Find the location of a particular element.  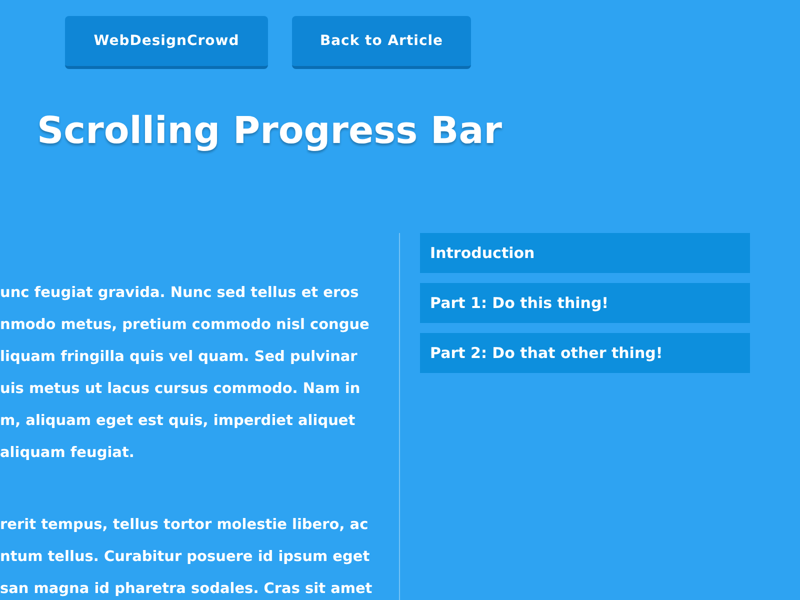

paragraph-line: san magna id pharetra sodales. Cras sit amet is located at coordinates (186, 590).